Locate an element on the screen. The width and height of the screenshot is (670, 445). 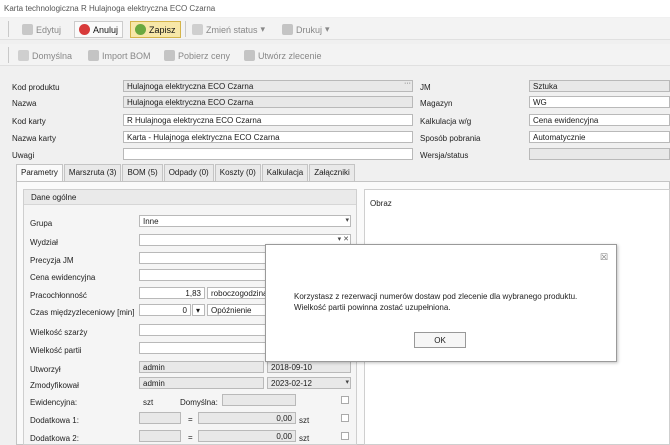
general-data-title: Dane ogólne is located at coordinates (190, 197).